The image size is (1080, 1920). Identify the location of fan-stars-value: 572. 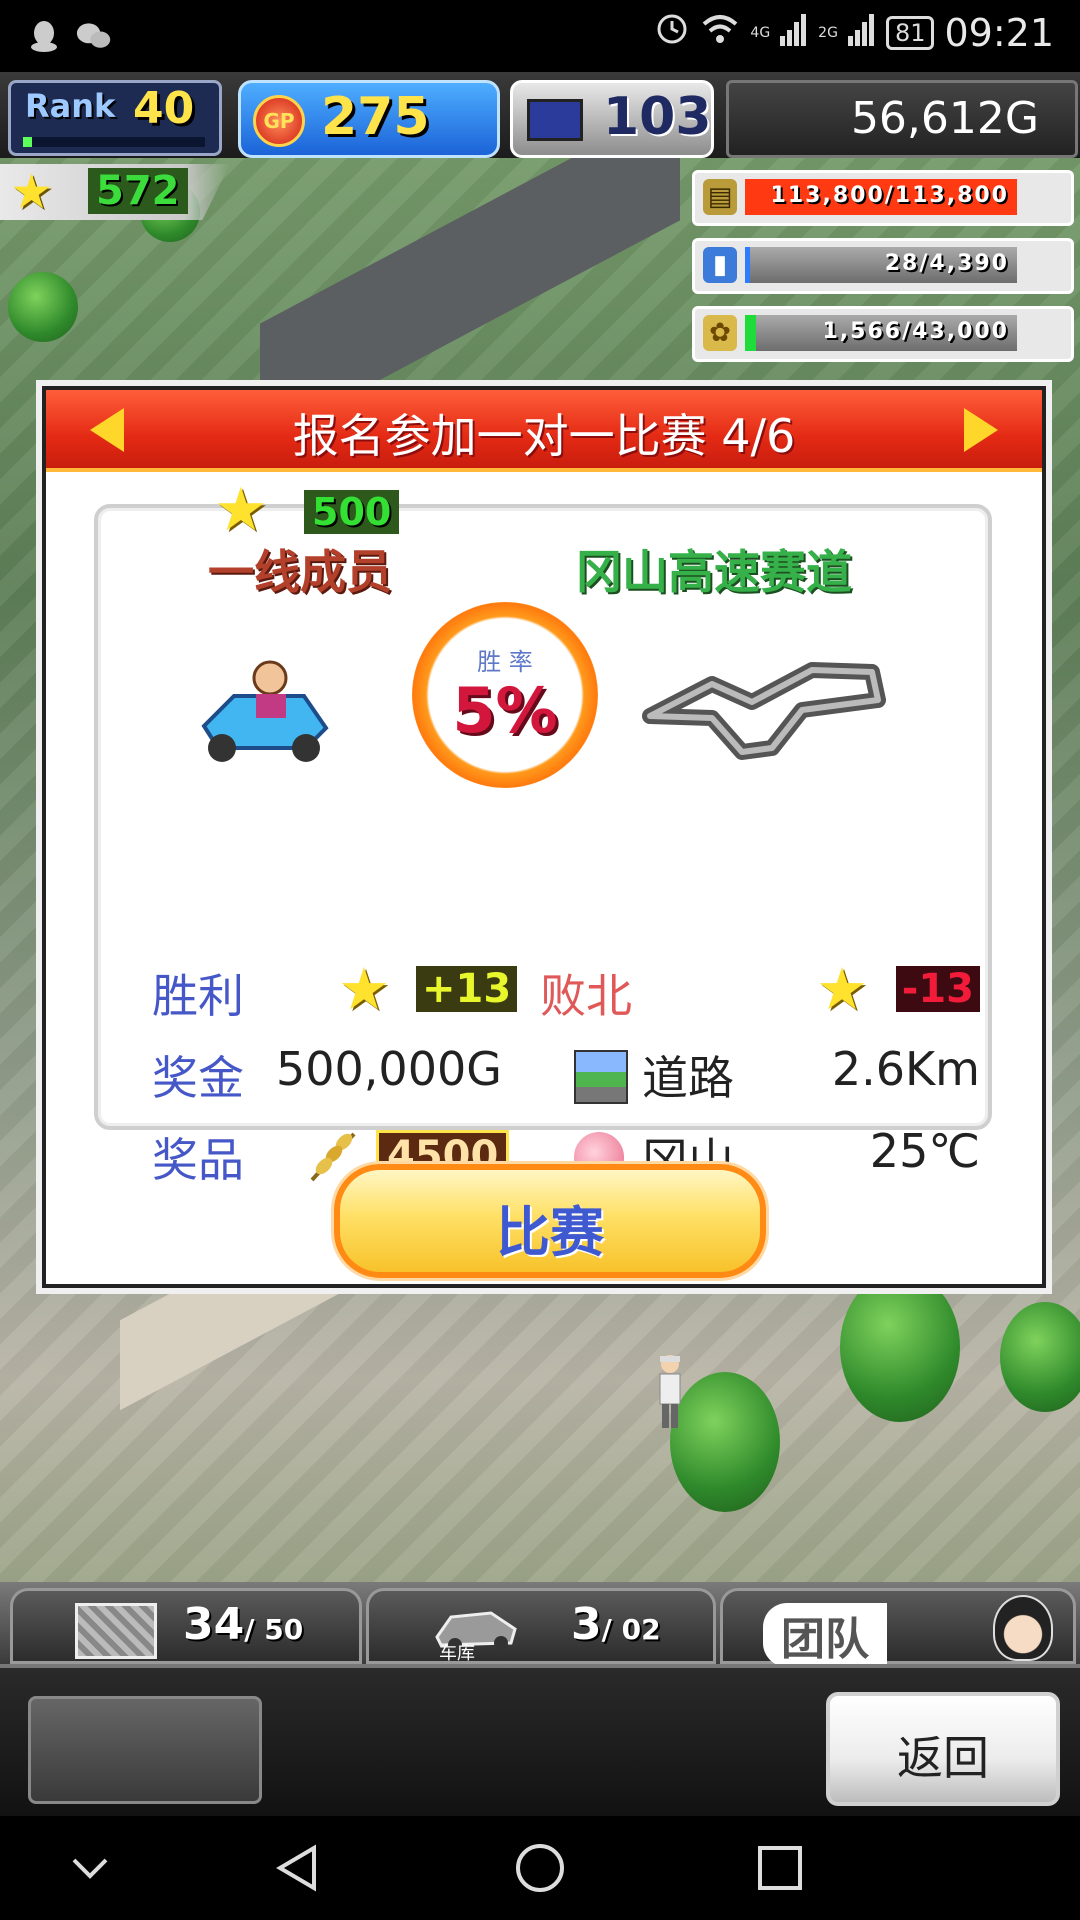
(138, 191).